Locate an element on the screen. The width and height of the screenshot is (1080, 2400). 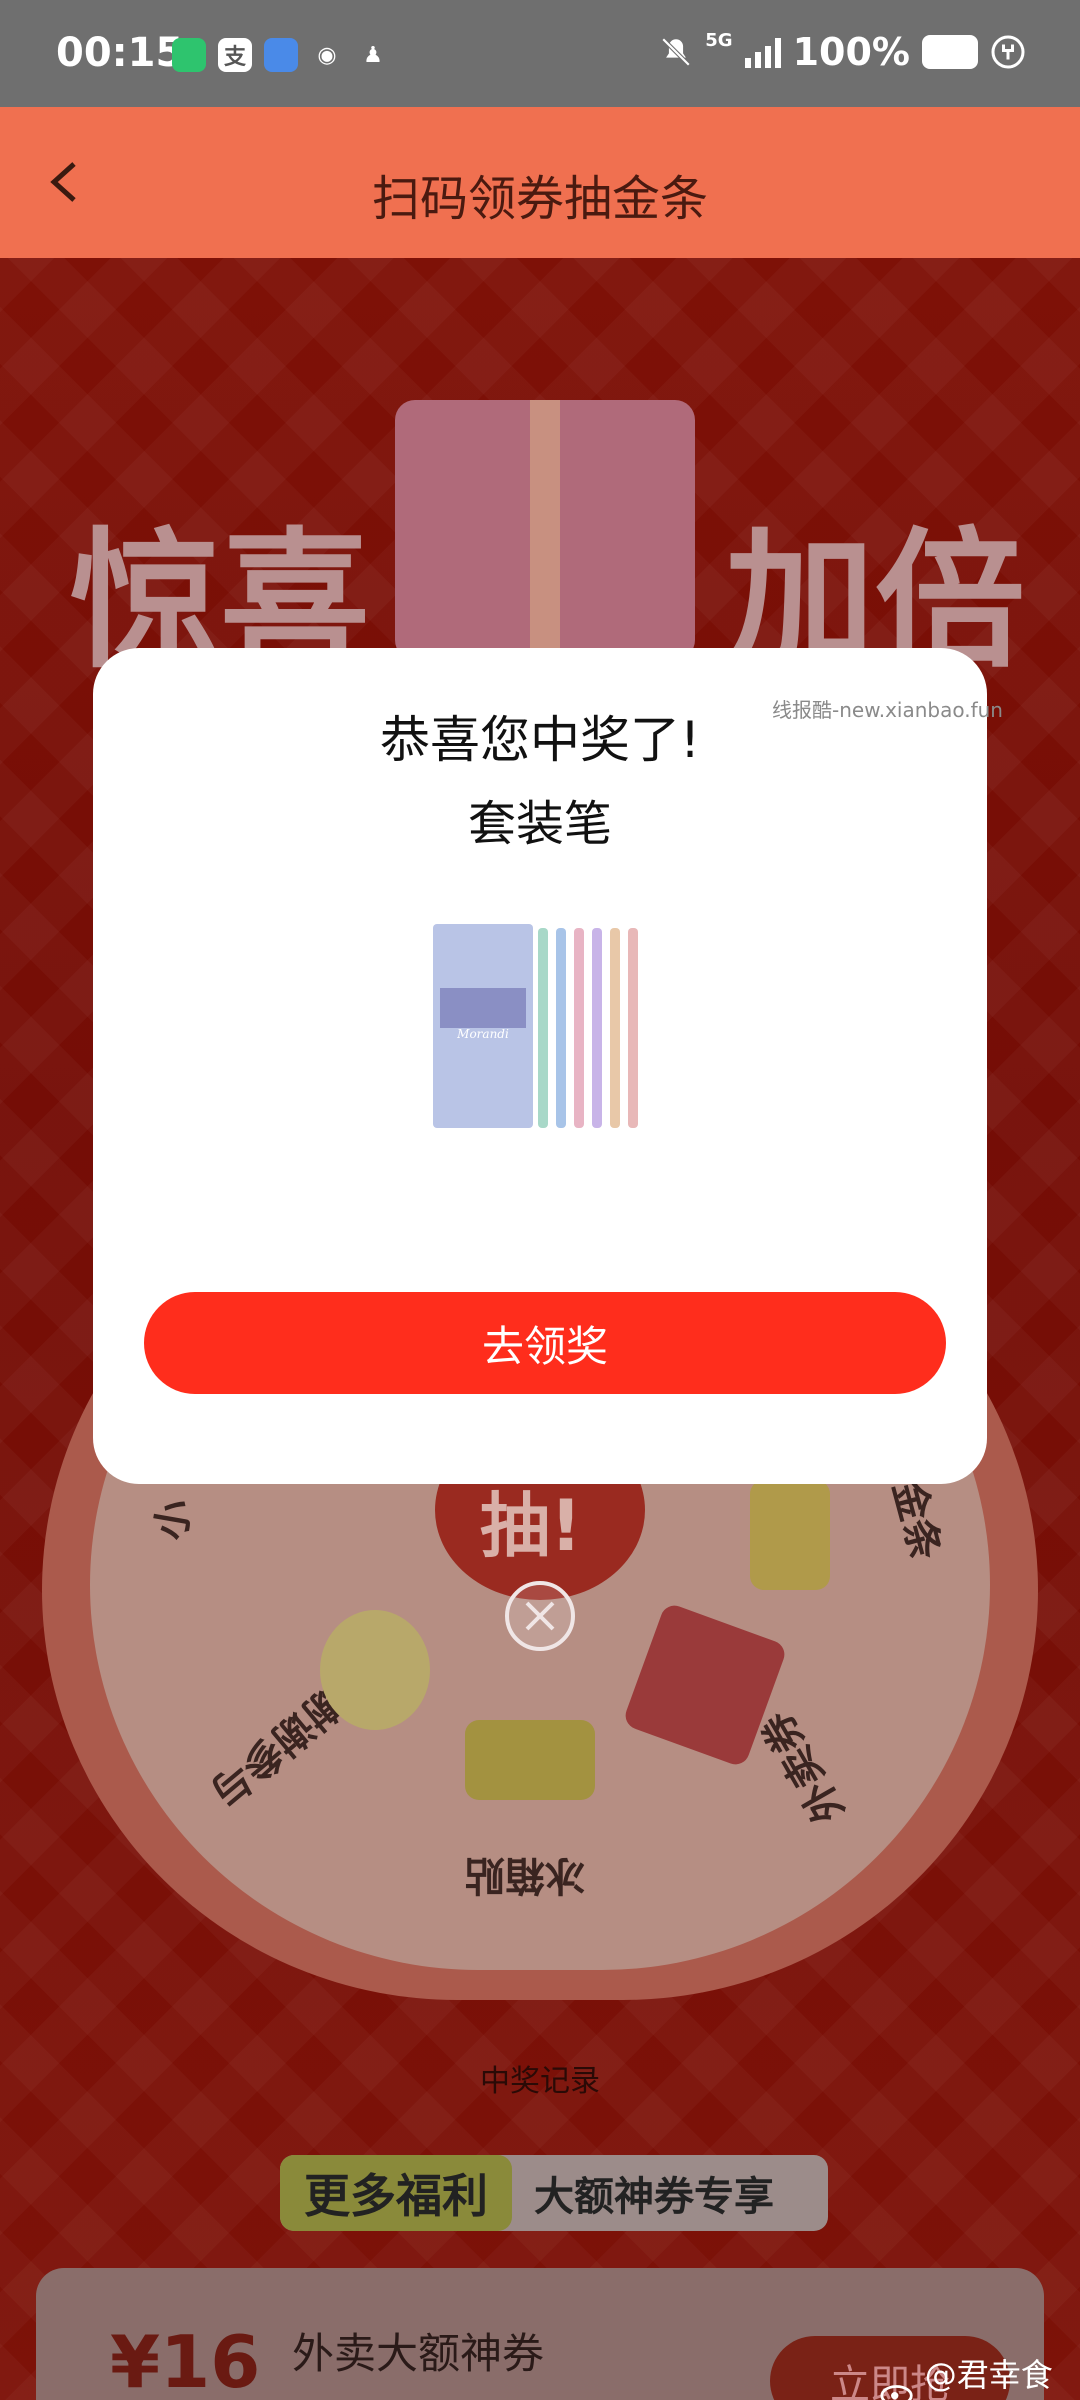
big-coupon-label: 大额神券专享 is located at coordinates (654, 2197).